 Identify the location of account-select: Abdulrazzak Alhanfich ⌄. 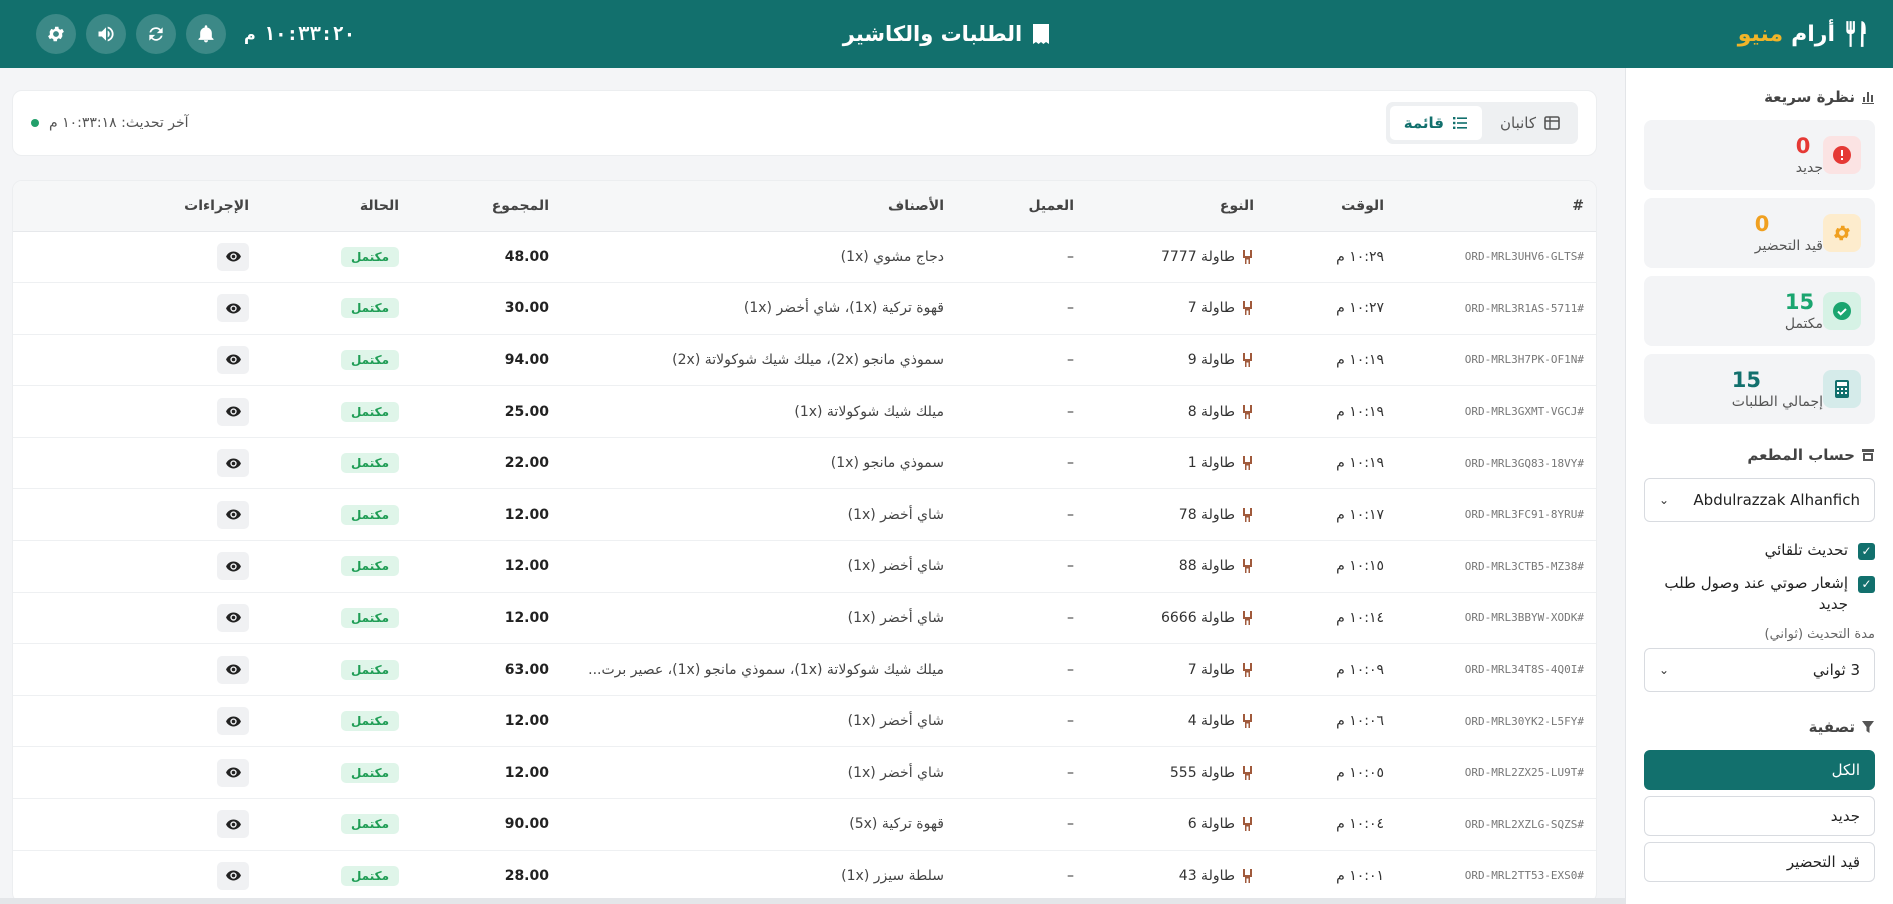
(1759, 500).